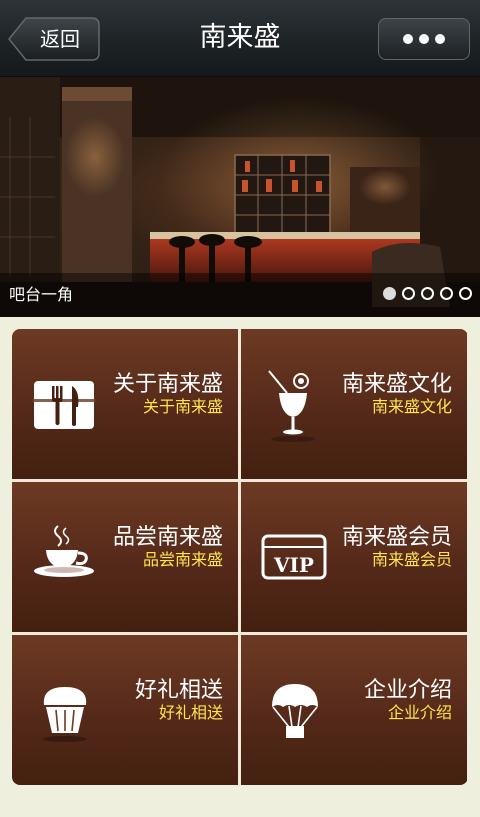 The height and width of the screenshot is (817, 480). I want to click on menu-tile-subtitle: 南来盛文化, so click(411, 406).